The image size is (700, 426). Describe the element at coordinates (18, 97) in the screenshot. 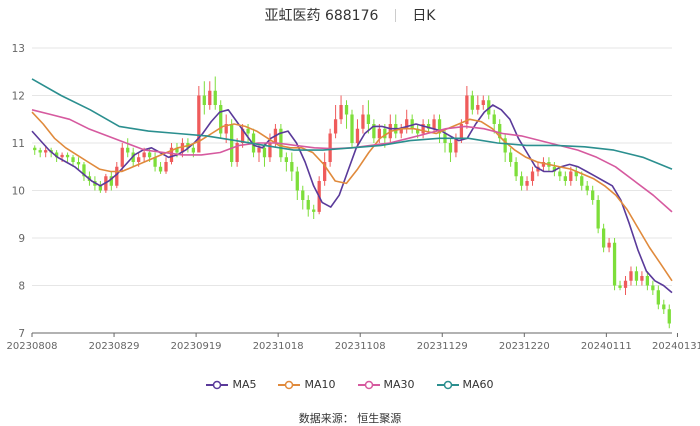

I see `y-tick-label: 12` at that location.